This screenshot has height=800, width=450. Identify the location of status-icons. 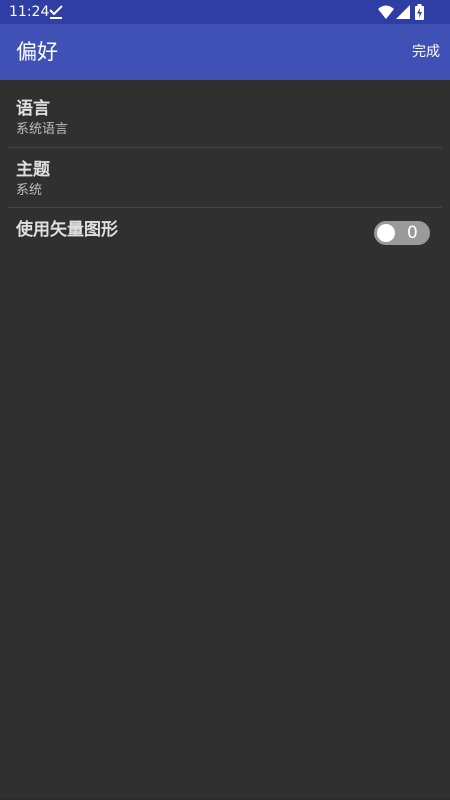
(401, 12).